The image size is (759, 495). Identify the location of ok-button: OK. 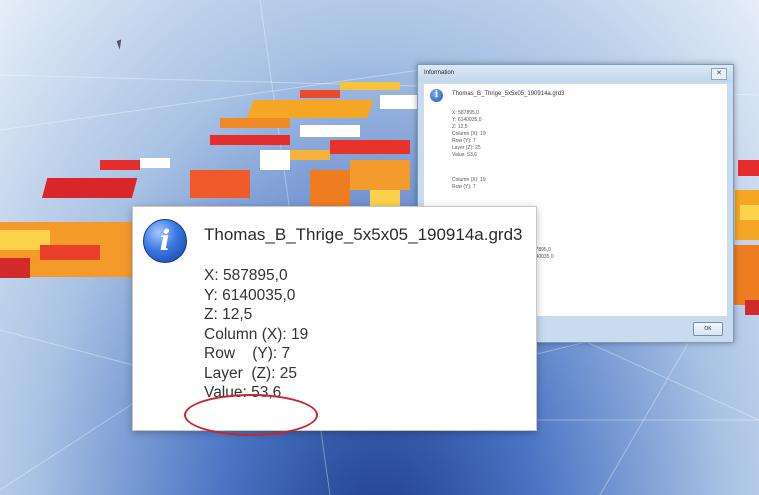
(708, 329).